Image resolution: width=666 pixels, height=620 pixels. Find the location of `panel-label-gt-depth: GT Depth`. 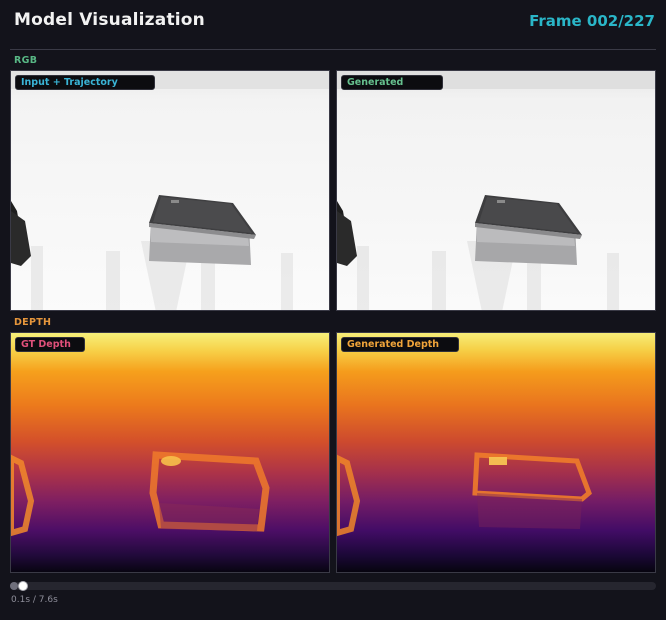

panel-label-gt-depth: GT Depth is located at coordinates (50, 344).